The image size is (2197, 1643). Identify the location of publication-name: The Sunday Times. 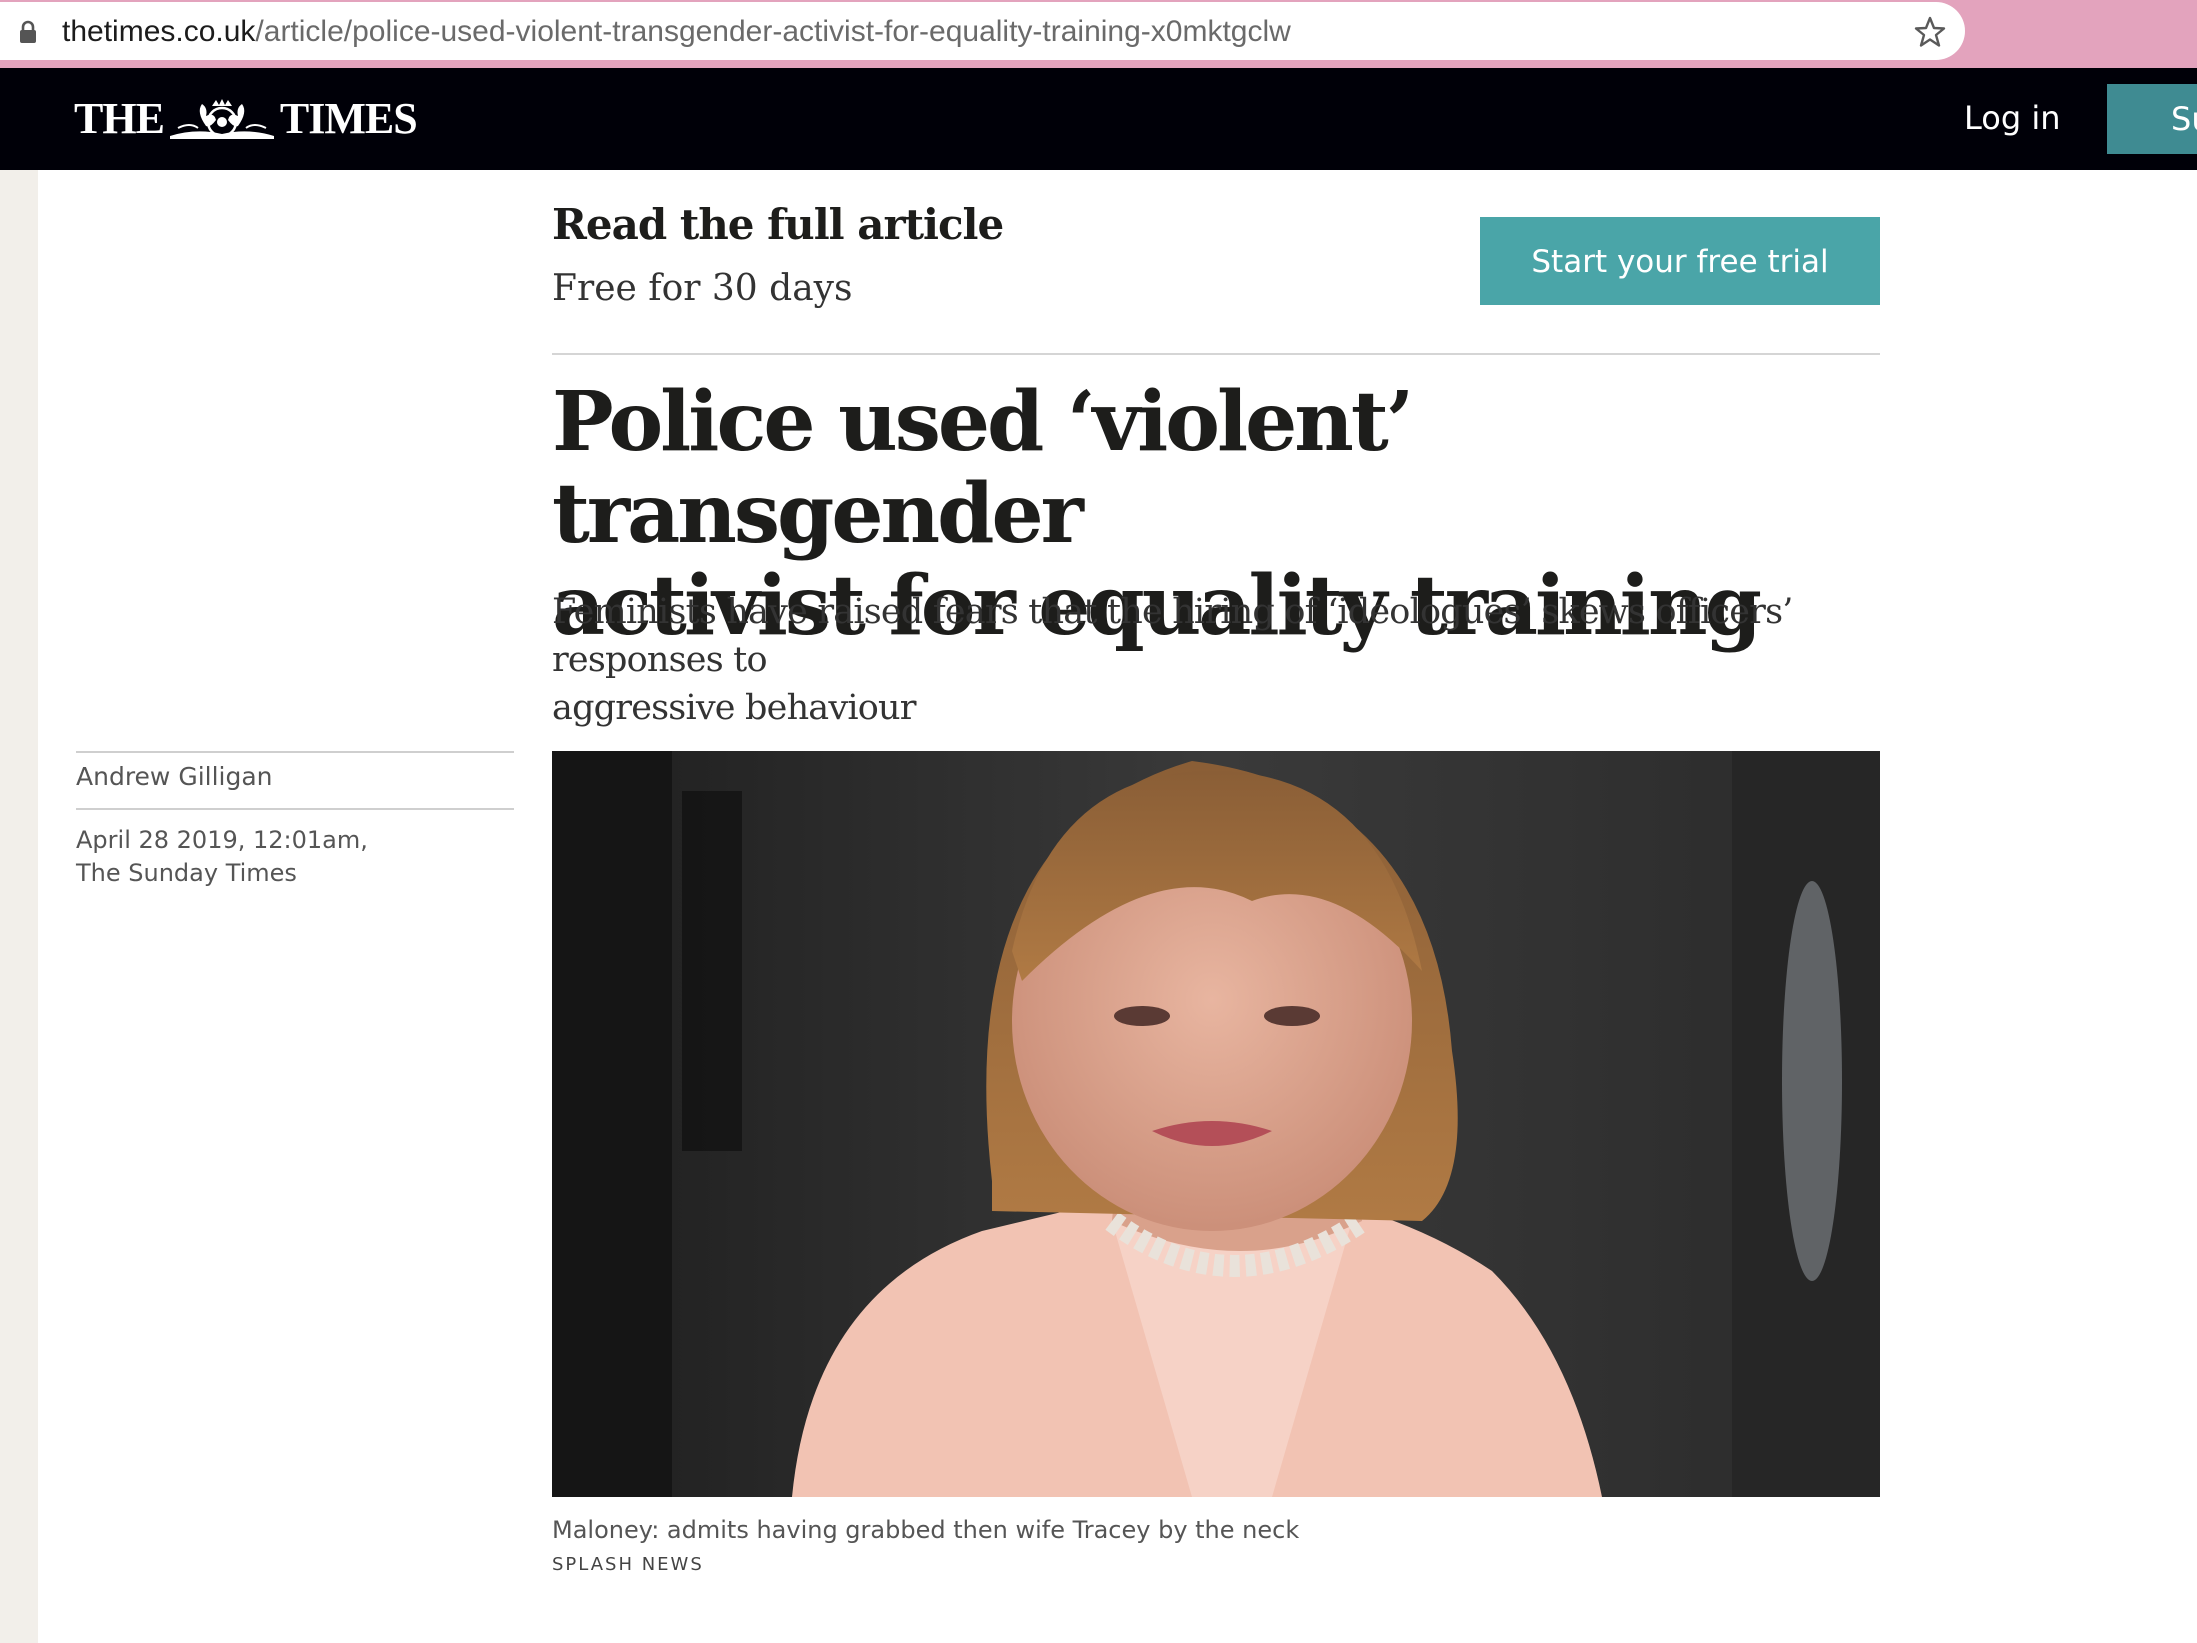
(186, 873).